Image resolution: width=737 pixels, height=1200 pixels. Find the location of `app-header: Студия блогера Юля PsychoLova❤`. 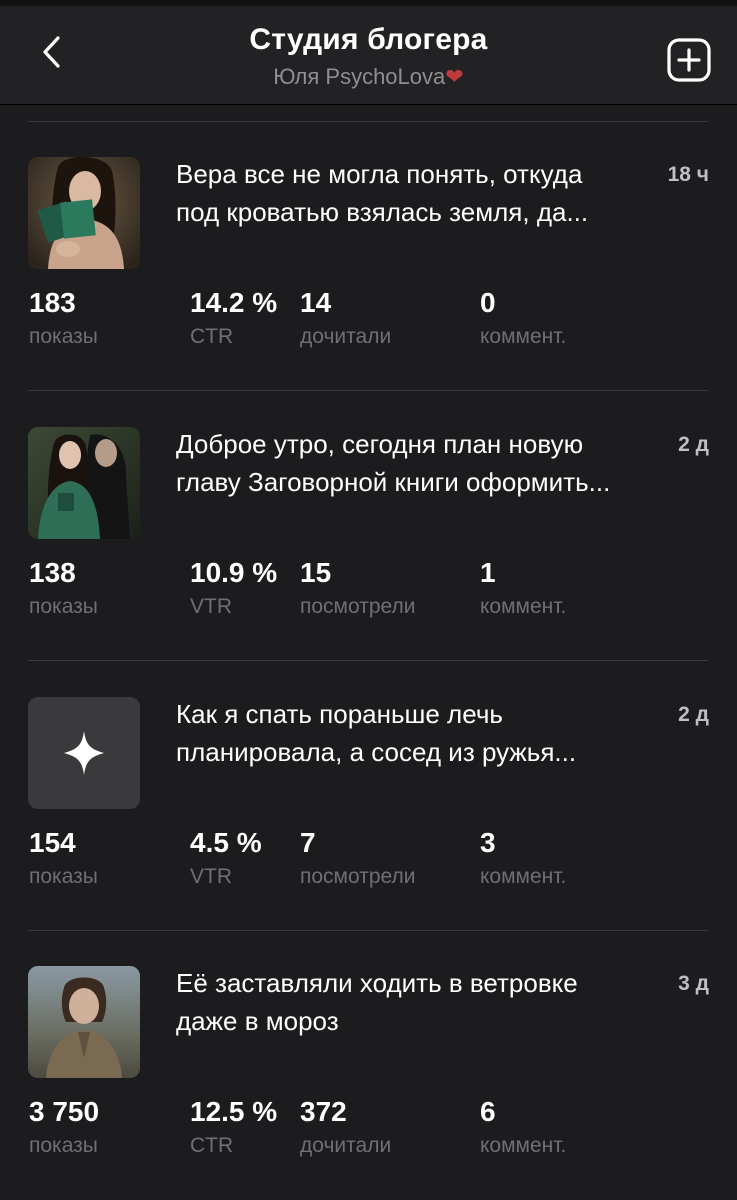

app-header: Студия блогера Юля PsychoLova❤ is located at coordinates (368, 55).